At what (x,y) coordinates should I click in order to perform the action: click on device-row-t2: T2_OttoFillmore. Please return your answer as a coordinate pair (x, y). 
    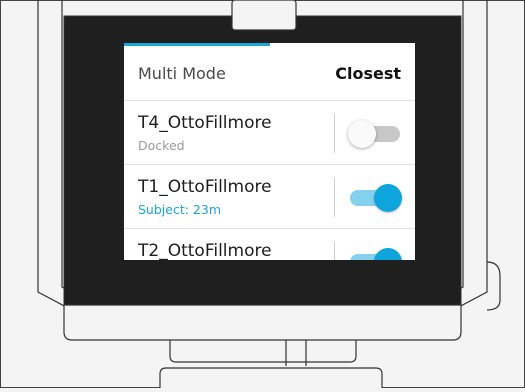
    Looking at the image, I should click on (269, 244).